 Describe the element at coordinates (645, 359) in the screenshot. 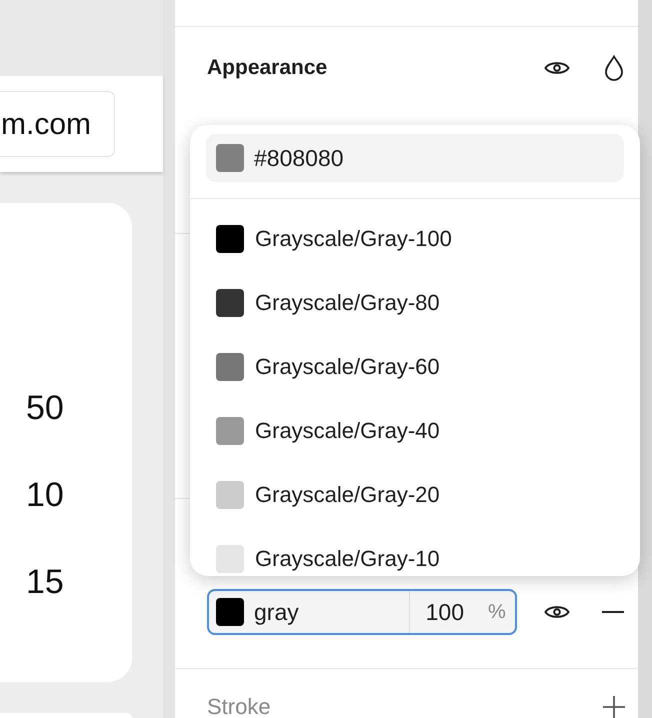

I see `scrollbar` at that location.